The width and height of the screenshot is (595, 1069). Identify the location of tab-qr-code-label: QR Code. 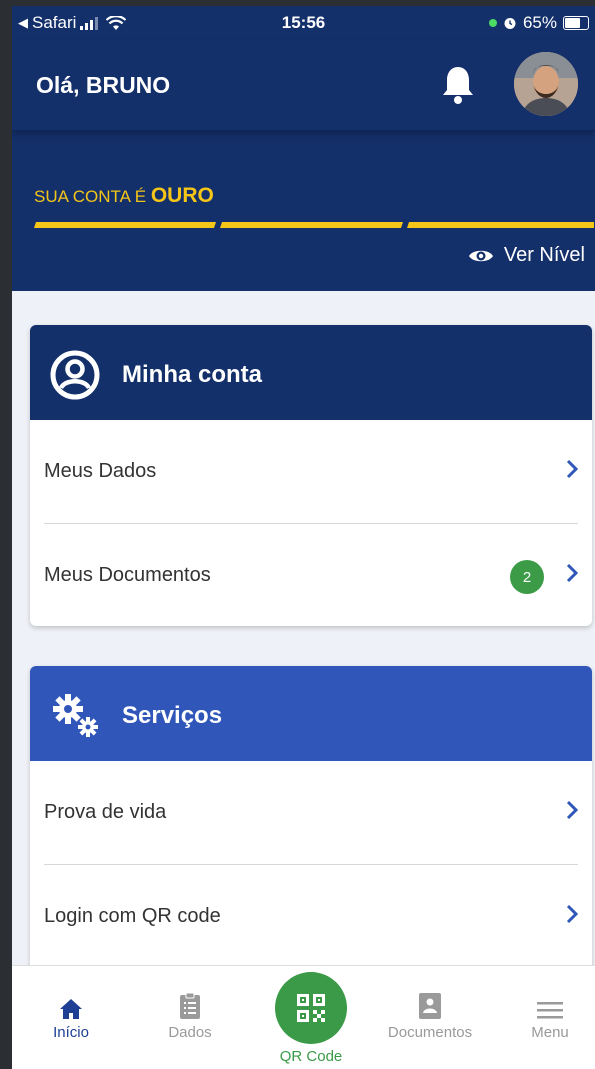
(311, 1056).